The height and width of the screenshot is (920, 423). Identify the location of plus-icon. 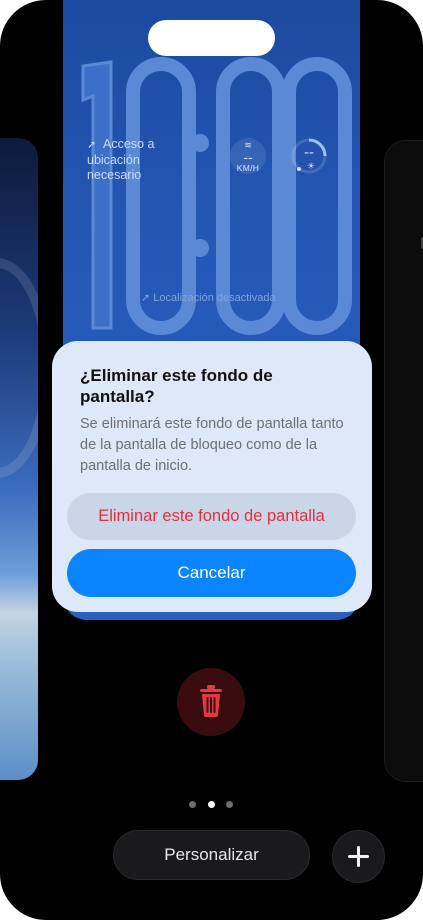
(358, 856).